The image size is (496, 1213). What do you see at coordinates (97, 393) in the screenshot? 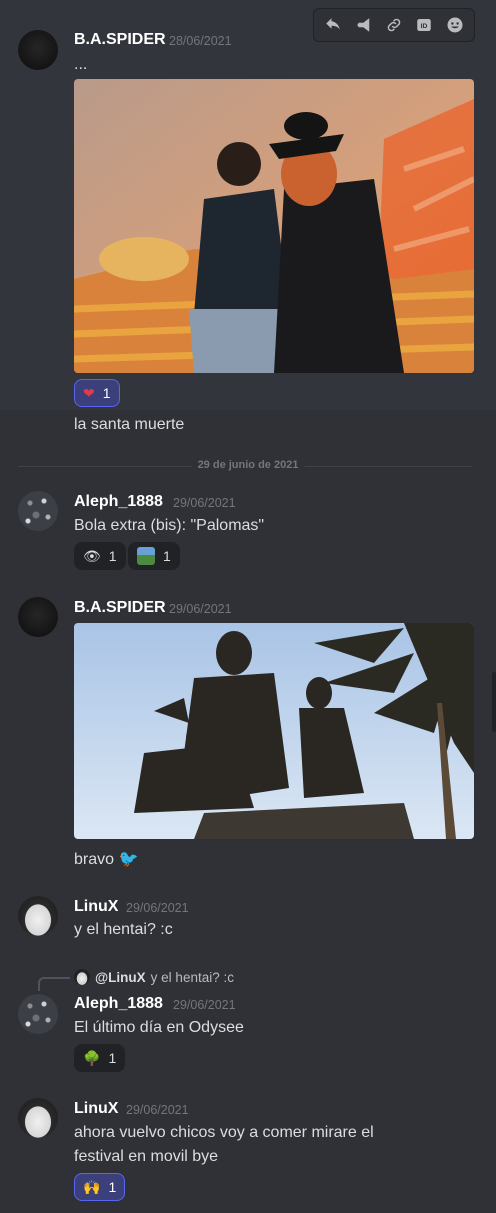
I see `reaction-heart: ❤ 1` at bounding box center [97, 393].